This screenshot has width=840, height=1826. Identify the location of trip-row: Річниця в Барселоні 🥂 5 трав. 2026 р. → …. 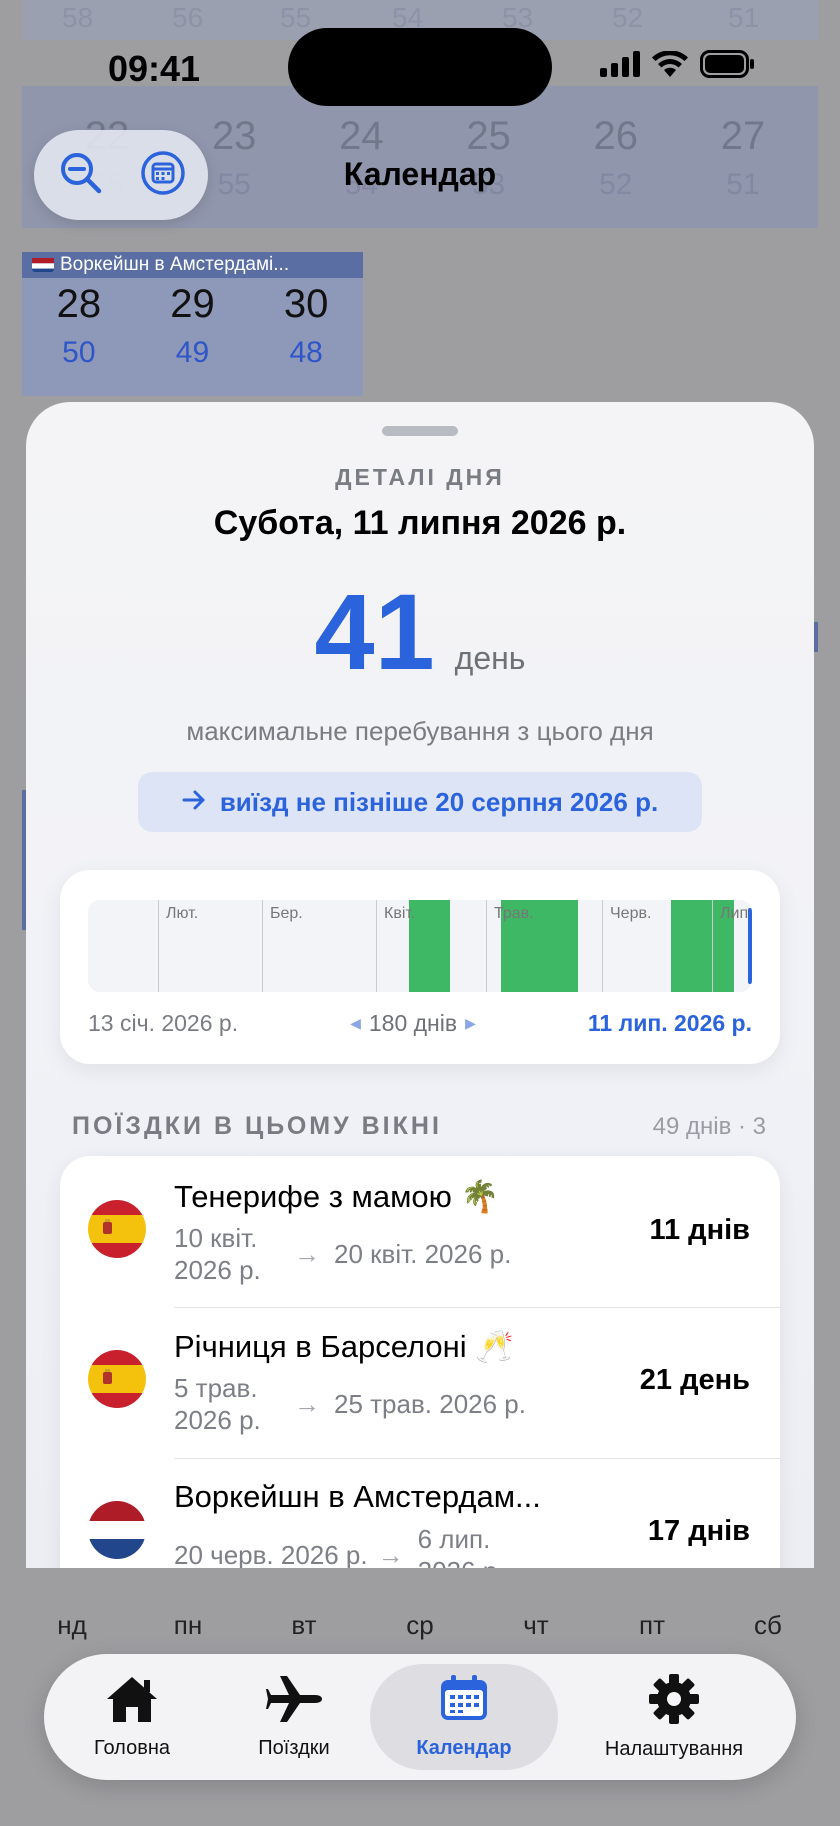
(420, 1383).